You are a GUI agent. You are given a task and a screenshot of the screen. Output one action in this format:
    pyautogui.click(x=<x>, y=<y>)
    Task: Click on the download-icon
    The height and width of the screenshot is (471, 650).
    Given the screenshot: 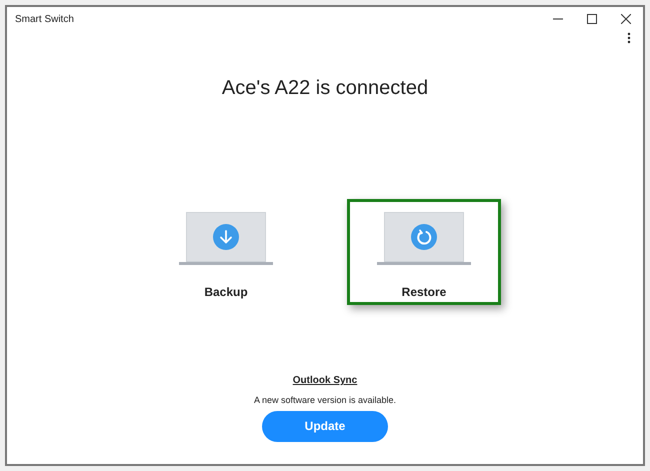 What is the action you would take?
    pyautogui.click(x=226, y=237)
    